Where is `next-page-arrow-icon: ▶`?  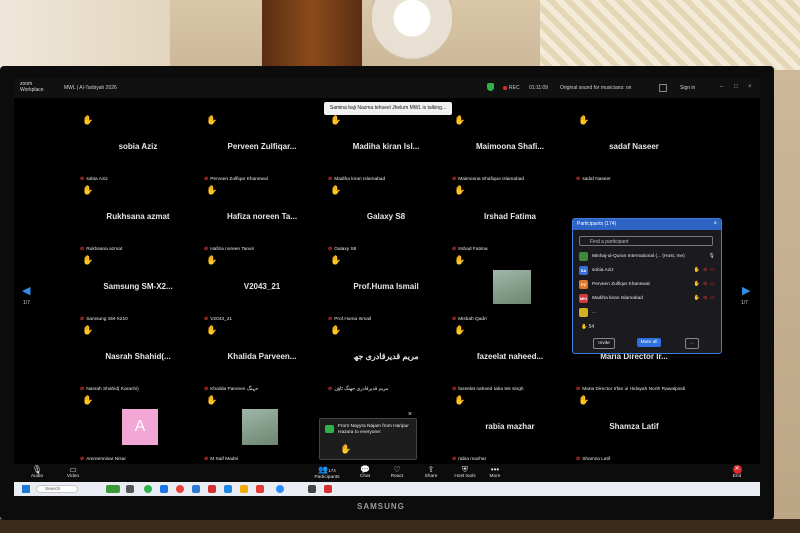 next-page-arrow-icon: ▶ is located at coordinates (746, 290).